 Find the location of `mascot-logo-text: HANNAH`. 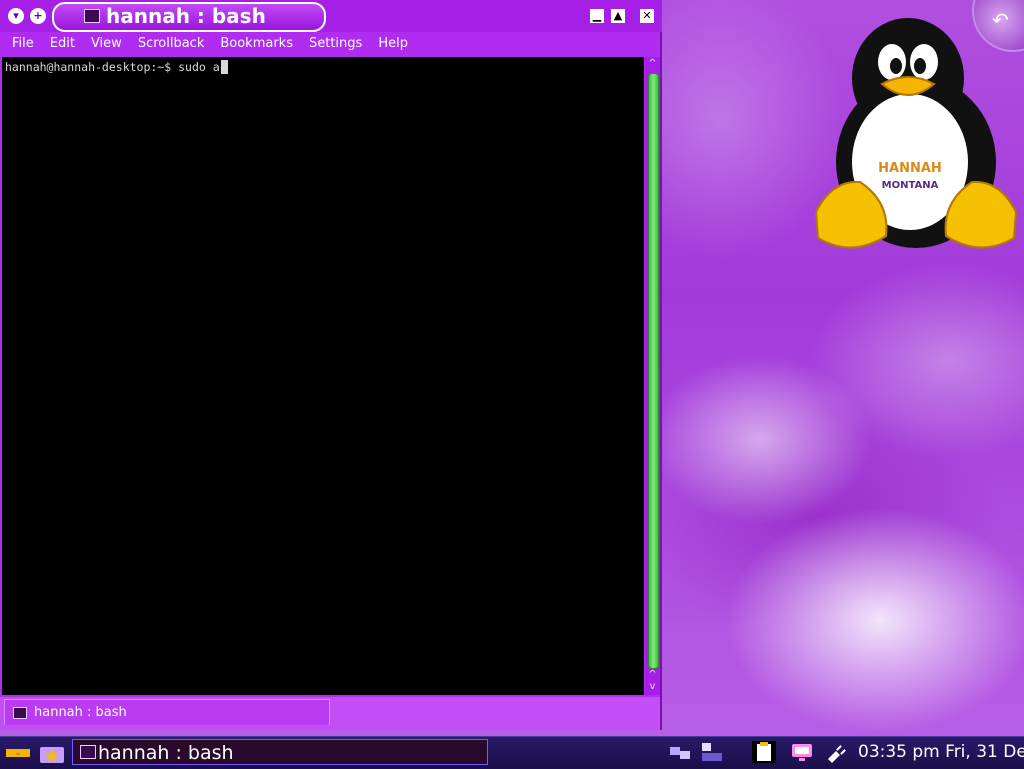

mascot-logo-text: HANNAH is located at coordinates (910, 168).